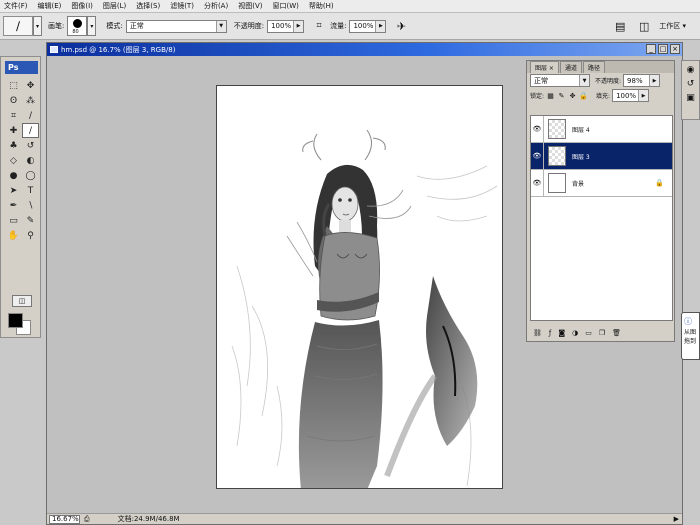 The width and height of the screenshot is (700, 525). Describe the element at coordinates (136, 26) in the screenshot. I see `mode-value: 正常` at that location.